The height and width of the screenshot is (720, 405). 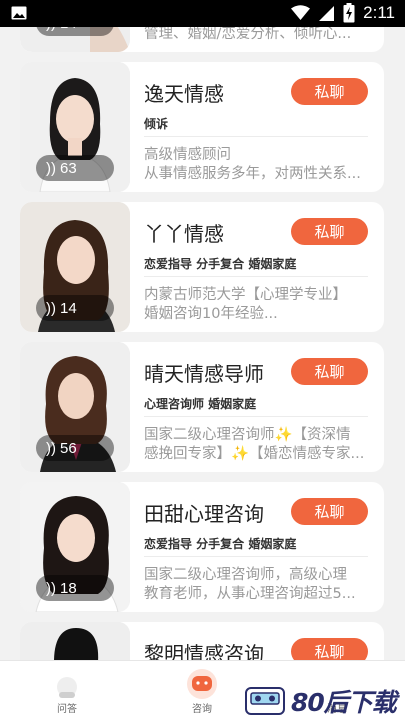 I want to click on tab-qa: 问答, so click(x=67, y=690).